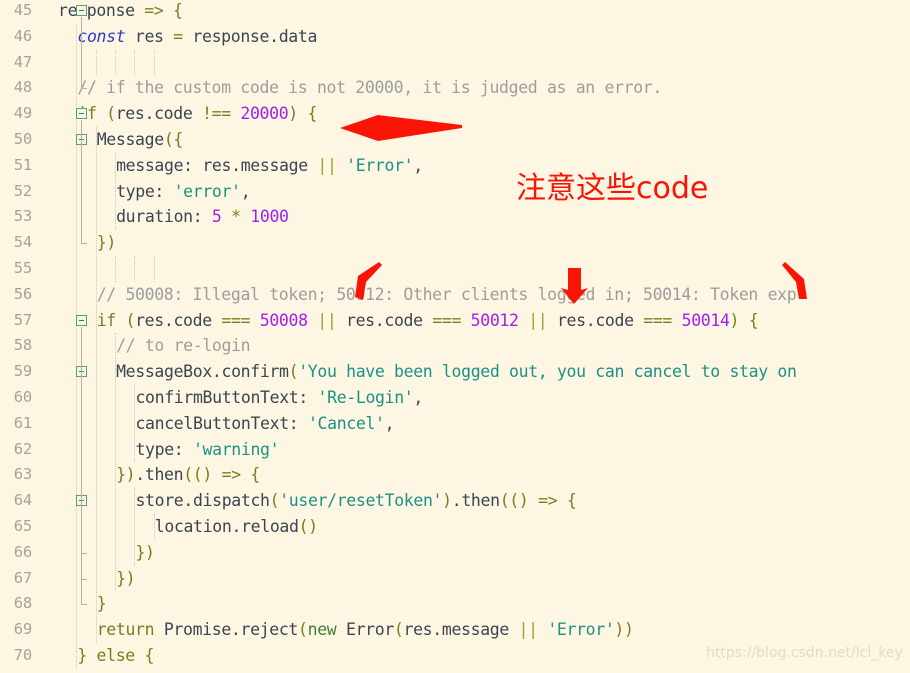 The width and height of the screenshot is (910, 673). What do you see at coordinates (61, 336) in the screenshot?
I see `code-folding-strip` at bounding box center [61, 336].